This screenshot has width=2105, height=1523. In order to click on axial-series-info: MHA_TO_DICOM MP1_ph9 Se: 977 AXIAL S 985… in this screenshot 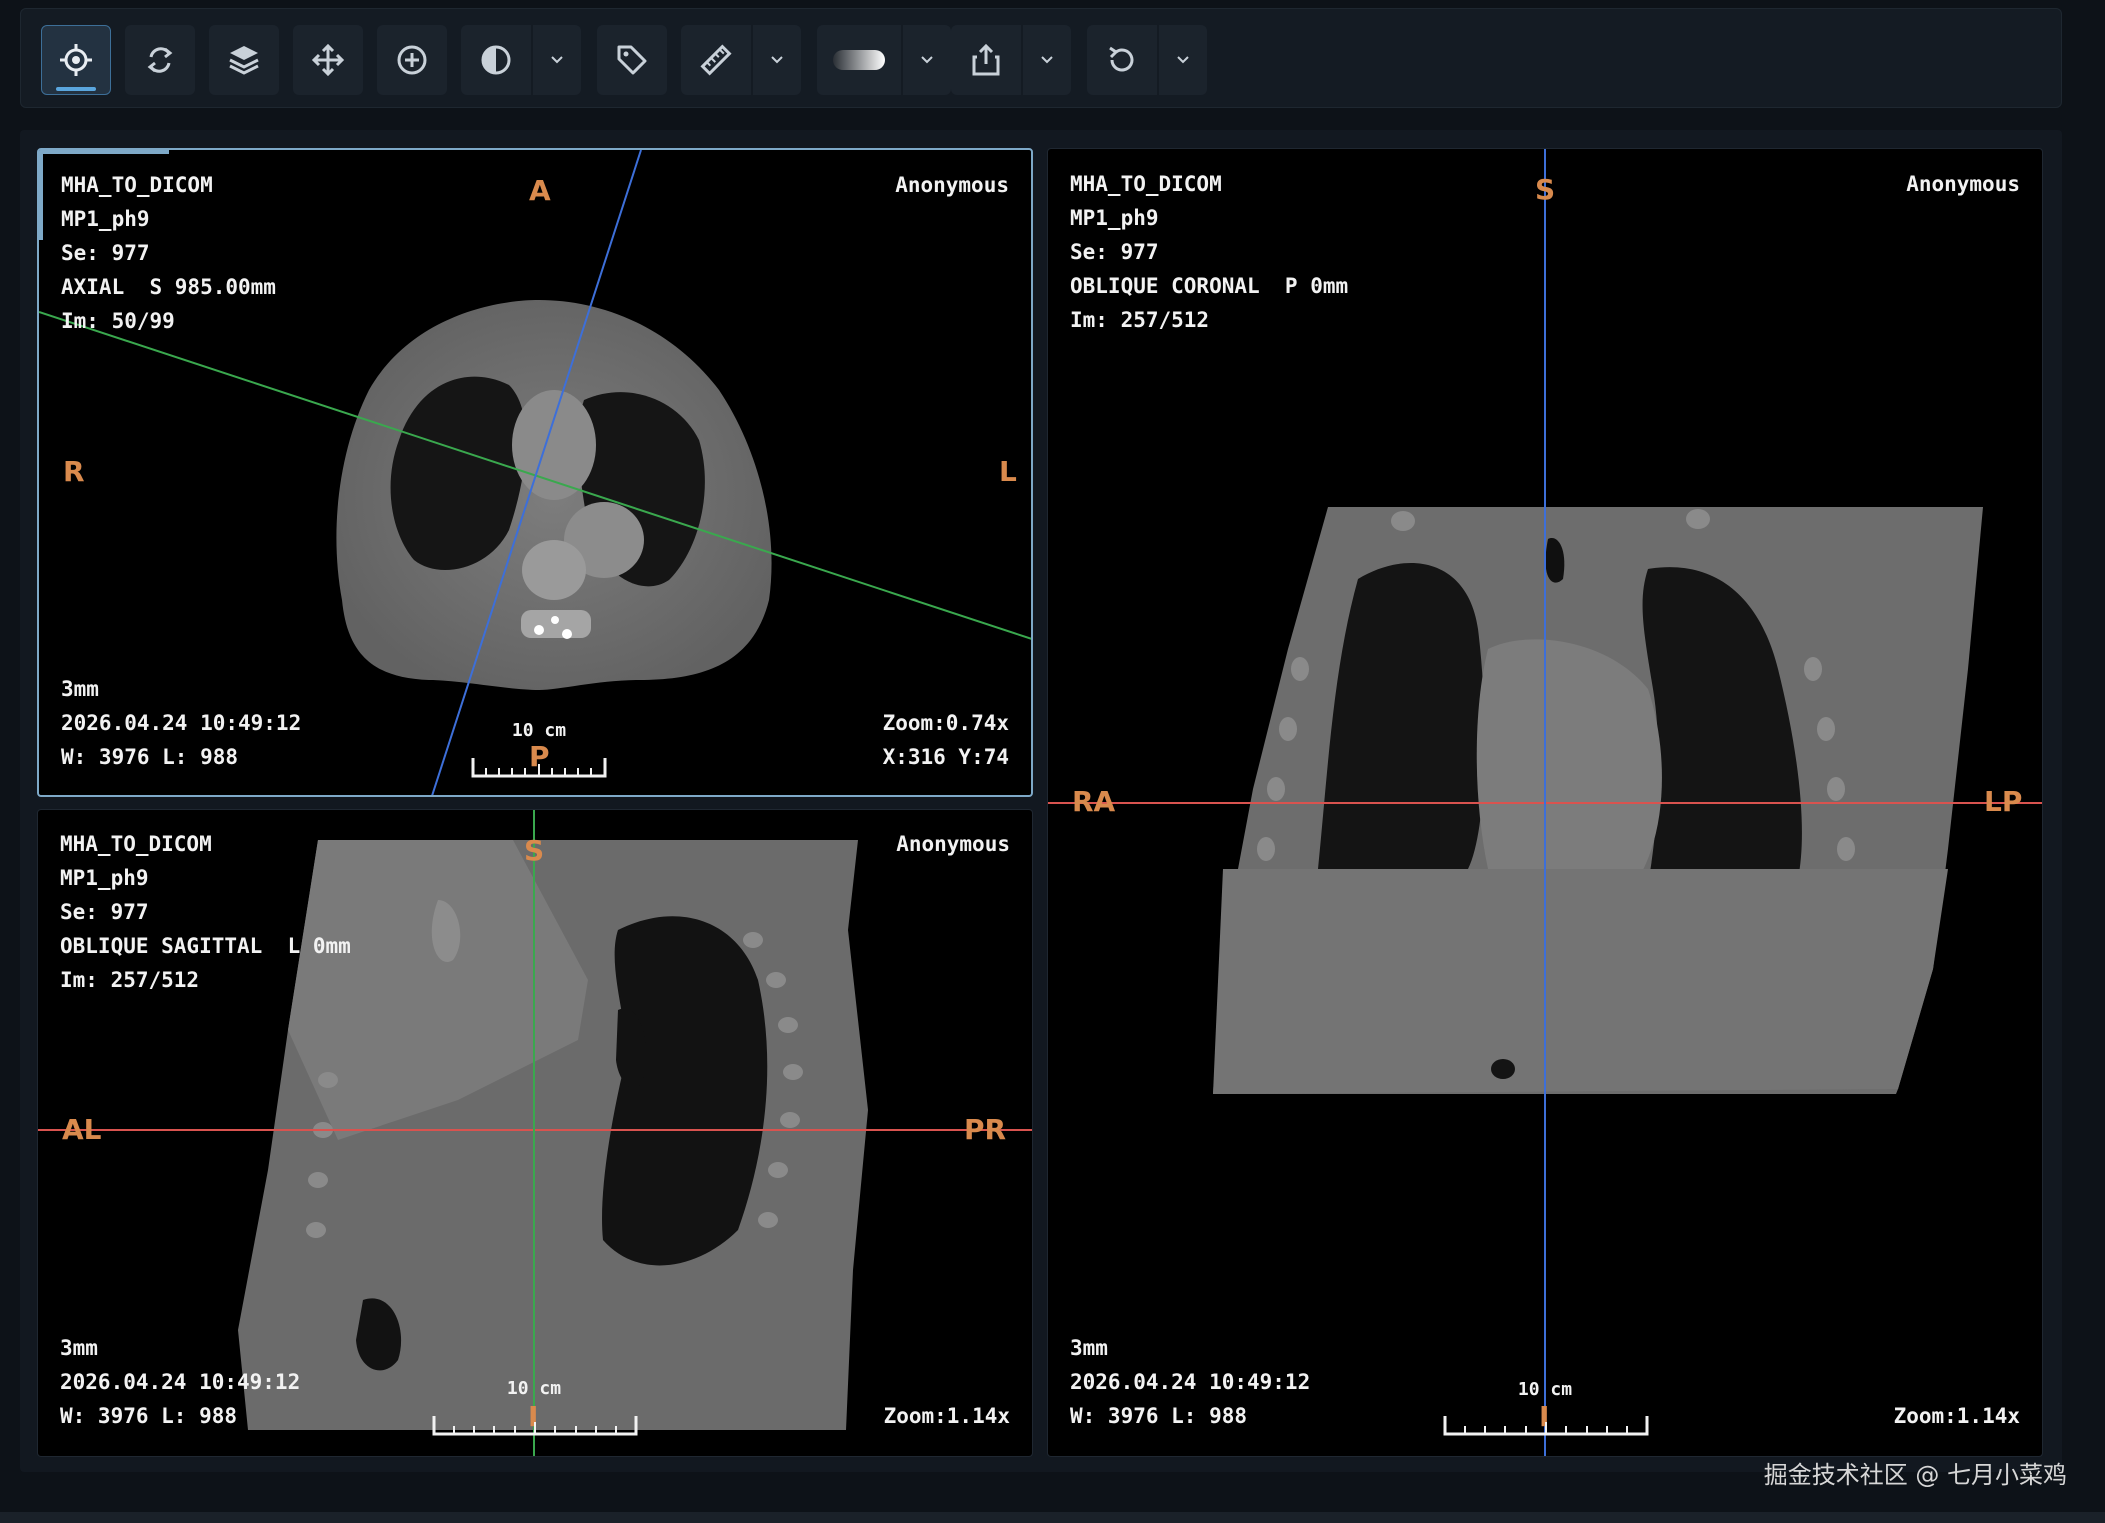, I will do `click(168, 253)`.